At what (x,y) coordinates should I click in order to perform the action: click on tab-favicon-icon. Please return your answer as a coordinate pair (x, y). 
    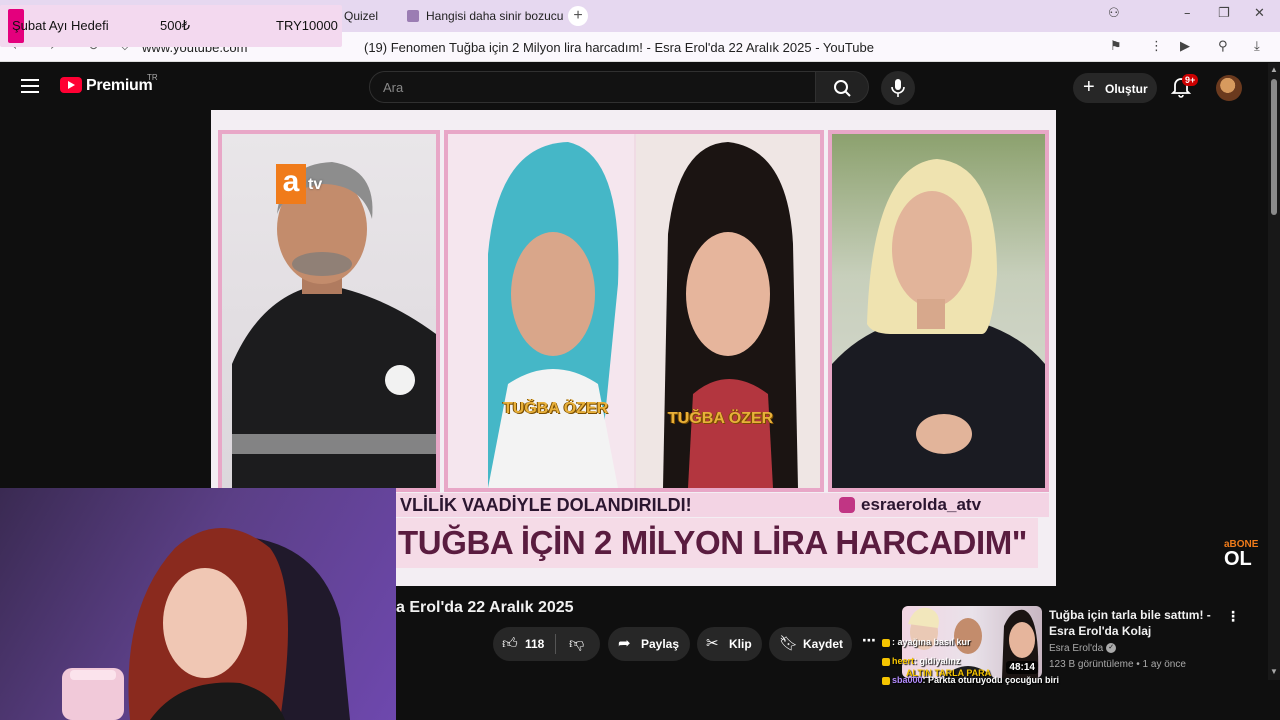
    Looking at the image, I should click on (413, 16).